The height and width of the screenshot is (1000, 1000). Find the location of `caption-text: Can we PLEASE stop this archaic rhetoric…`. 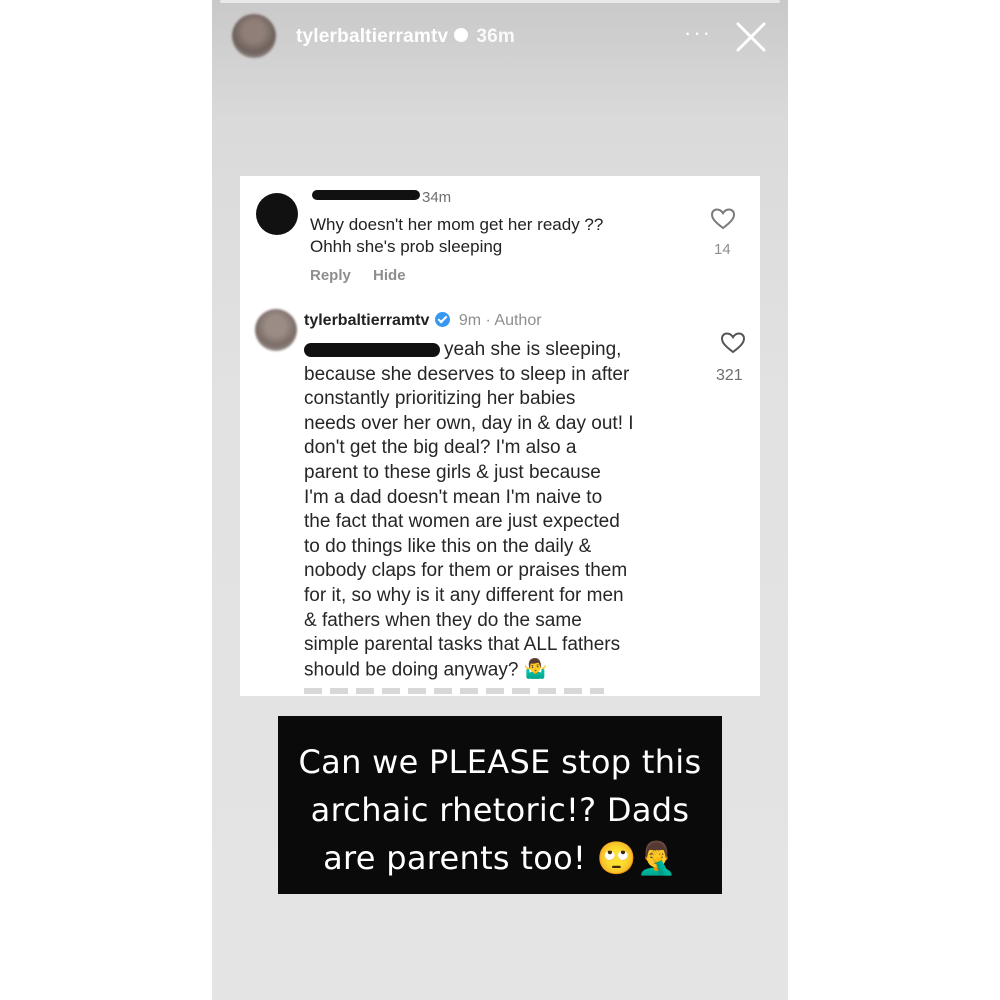

caption-text: Can we PLEASE stop this archaic rhetoric… is located at coordinates (500, 810).